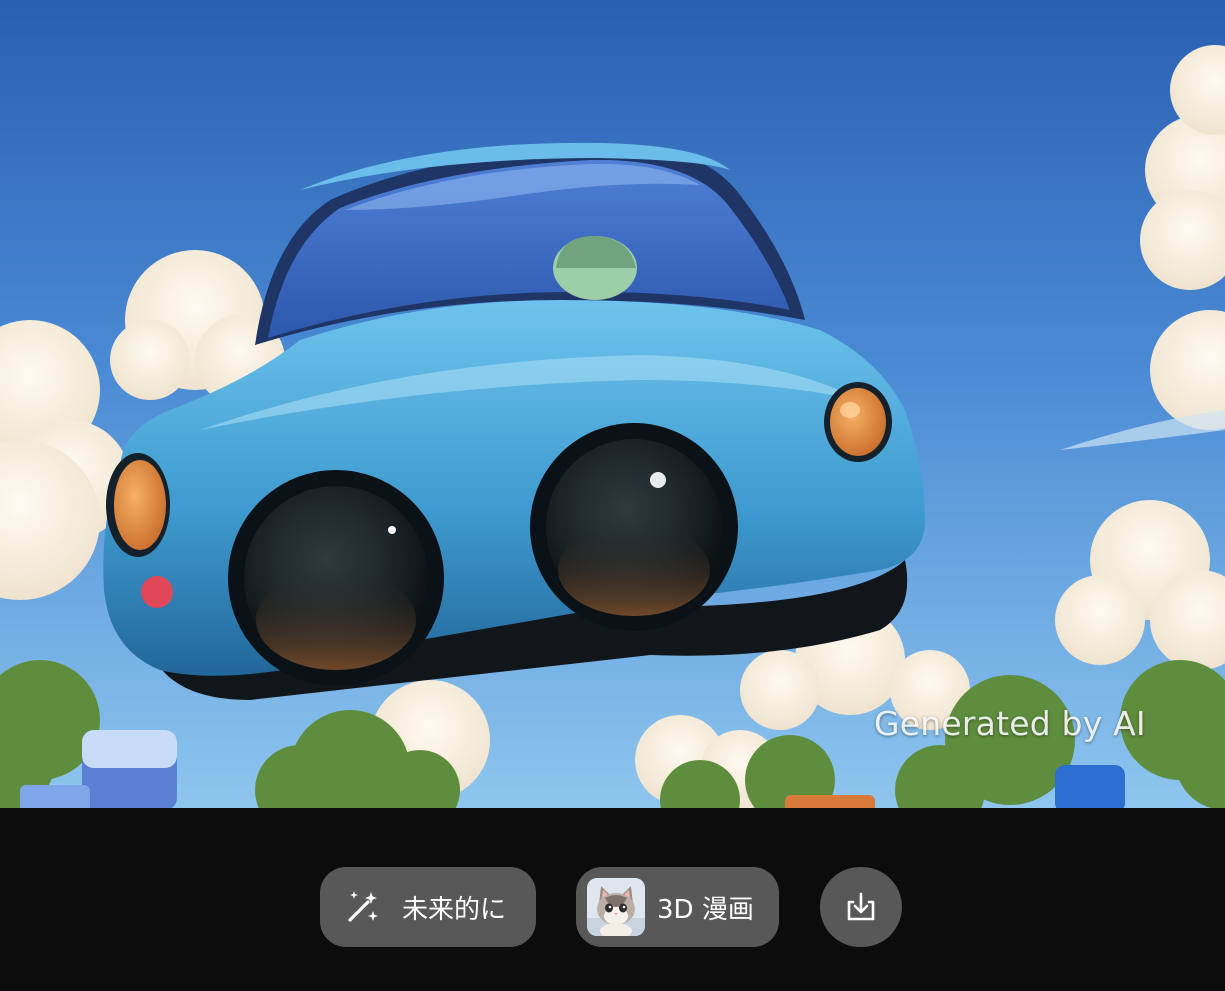 This screenshot has width=1225, height=991. I want to click on 3d-manga-style-button: 3D 漫画, so click(677, 907).